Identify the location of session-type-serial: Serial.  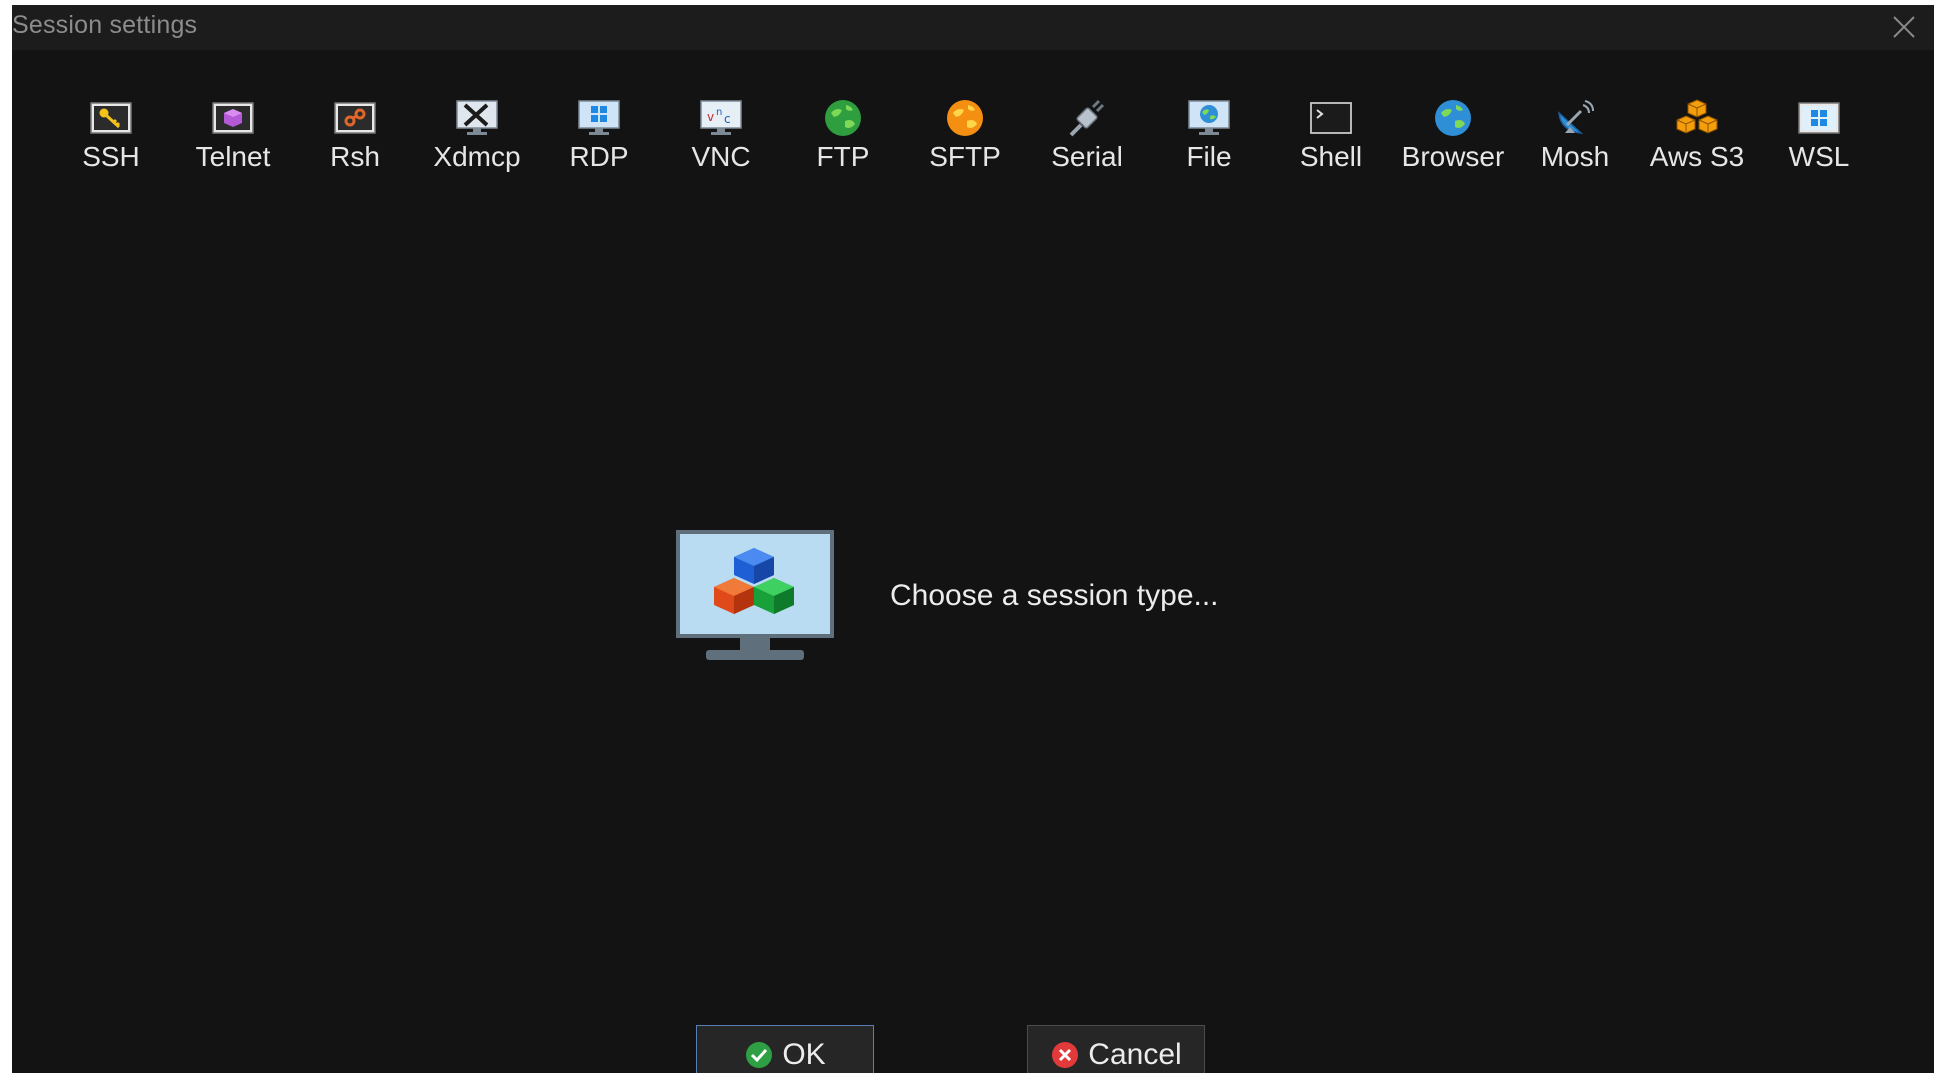
(1087, 145).